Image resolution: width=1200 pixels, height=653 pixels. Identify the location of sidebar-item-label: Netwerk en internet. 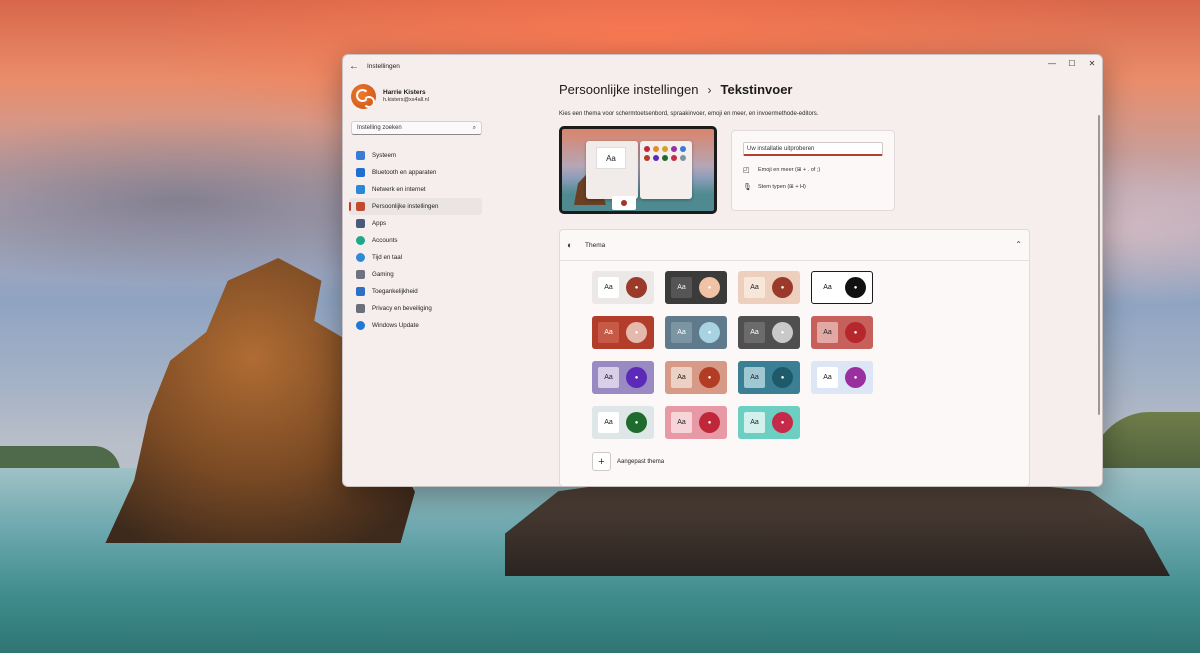
(399, 189).